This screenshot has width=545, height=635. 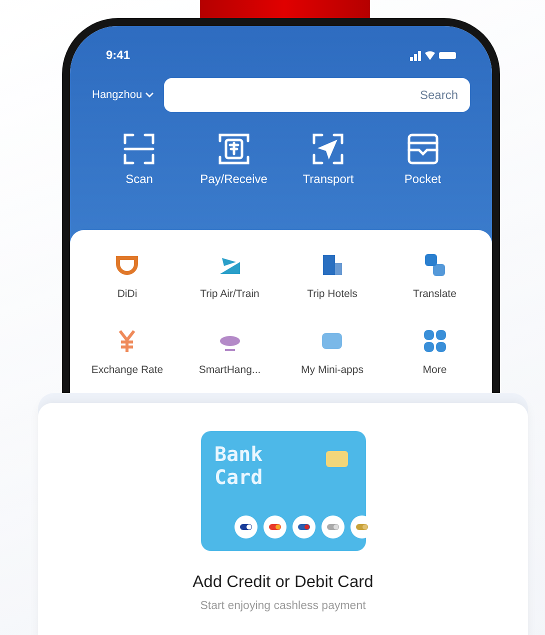 I want to click on wallet-icon, so click(x=423, y=149).